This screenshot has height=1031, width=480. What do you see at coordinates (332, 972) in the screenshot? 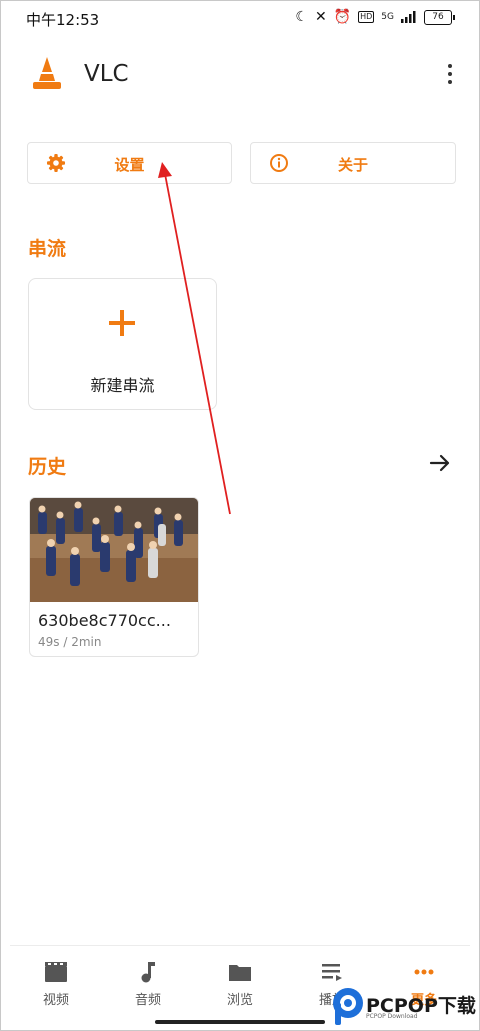
I see `playlist-icon` at bounding box center [332, 972].